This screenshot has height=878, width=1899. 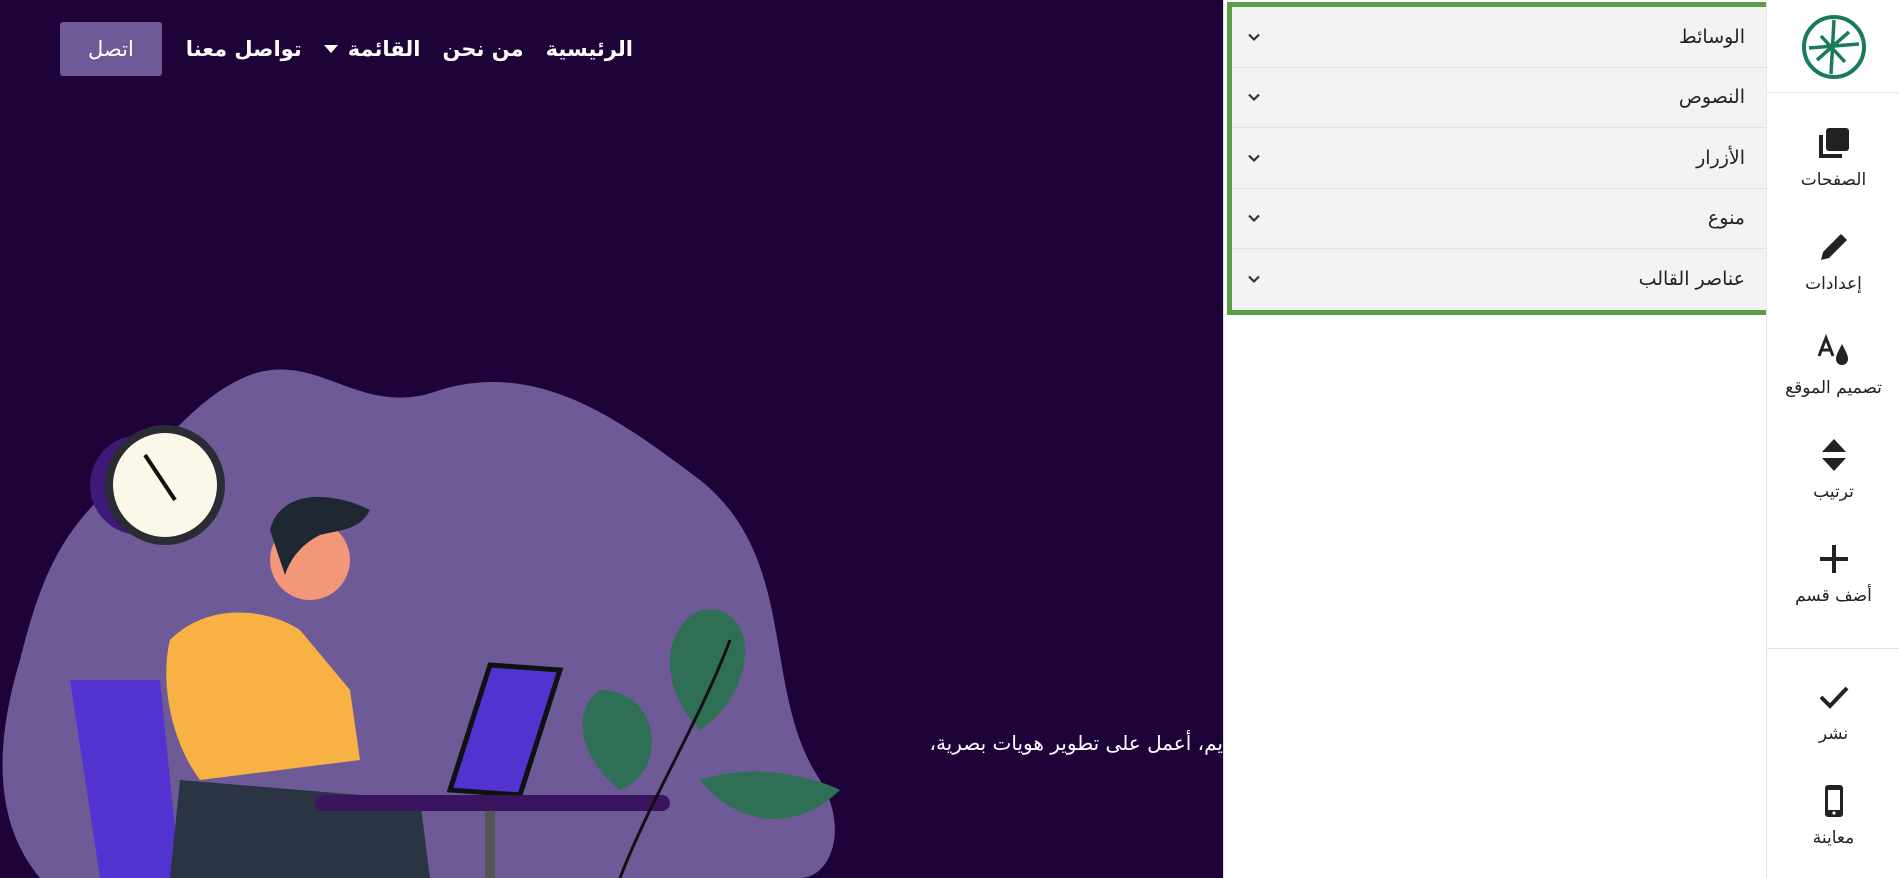 What do you see at coordinates (1833, 180) in the screenshot?
I see `toolbar-label: الصفحات` at bounding box center [1833, 180].